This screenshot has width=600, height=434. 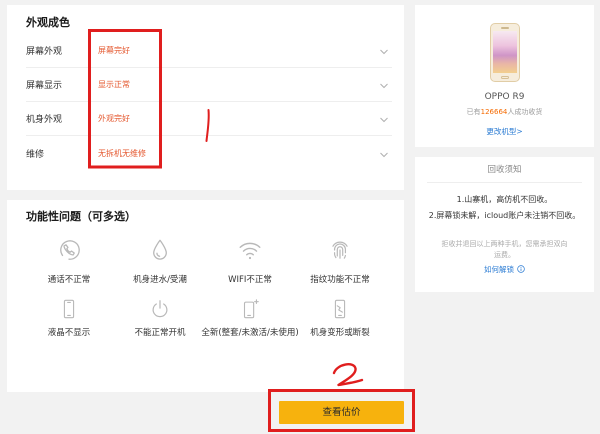 I want to click on info-circle-icon, so click(x=521, y=269).